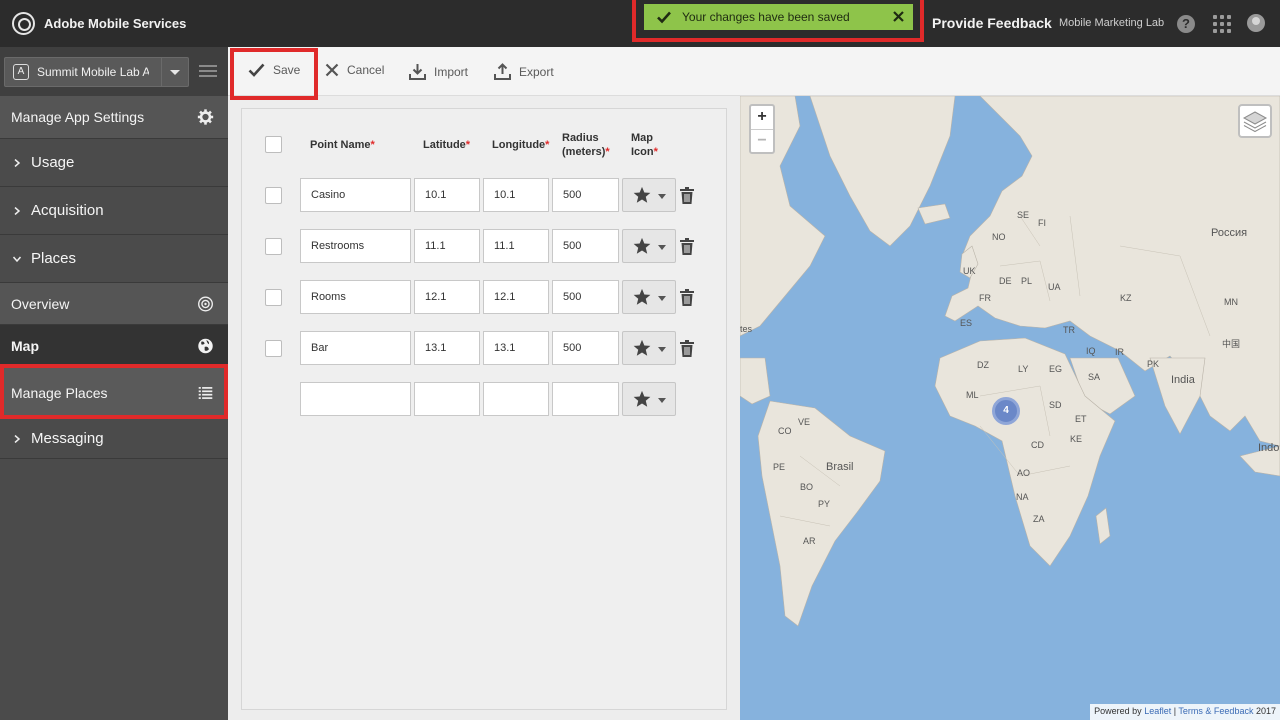 The height and width of the screenshot is (720, 1280). I want to click on export-button: Export, so click(524, 71).